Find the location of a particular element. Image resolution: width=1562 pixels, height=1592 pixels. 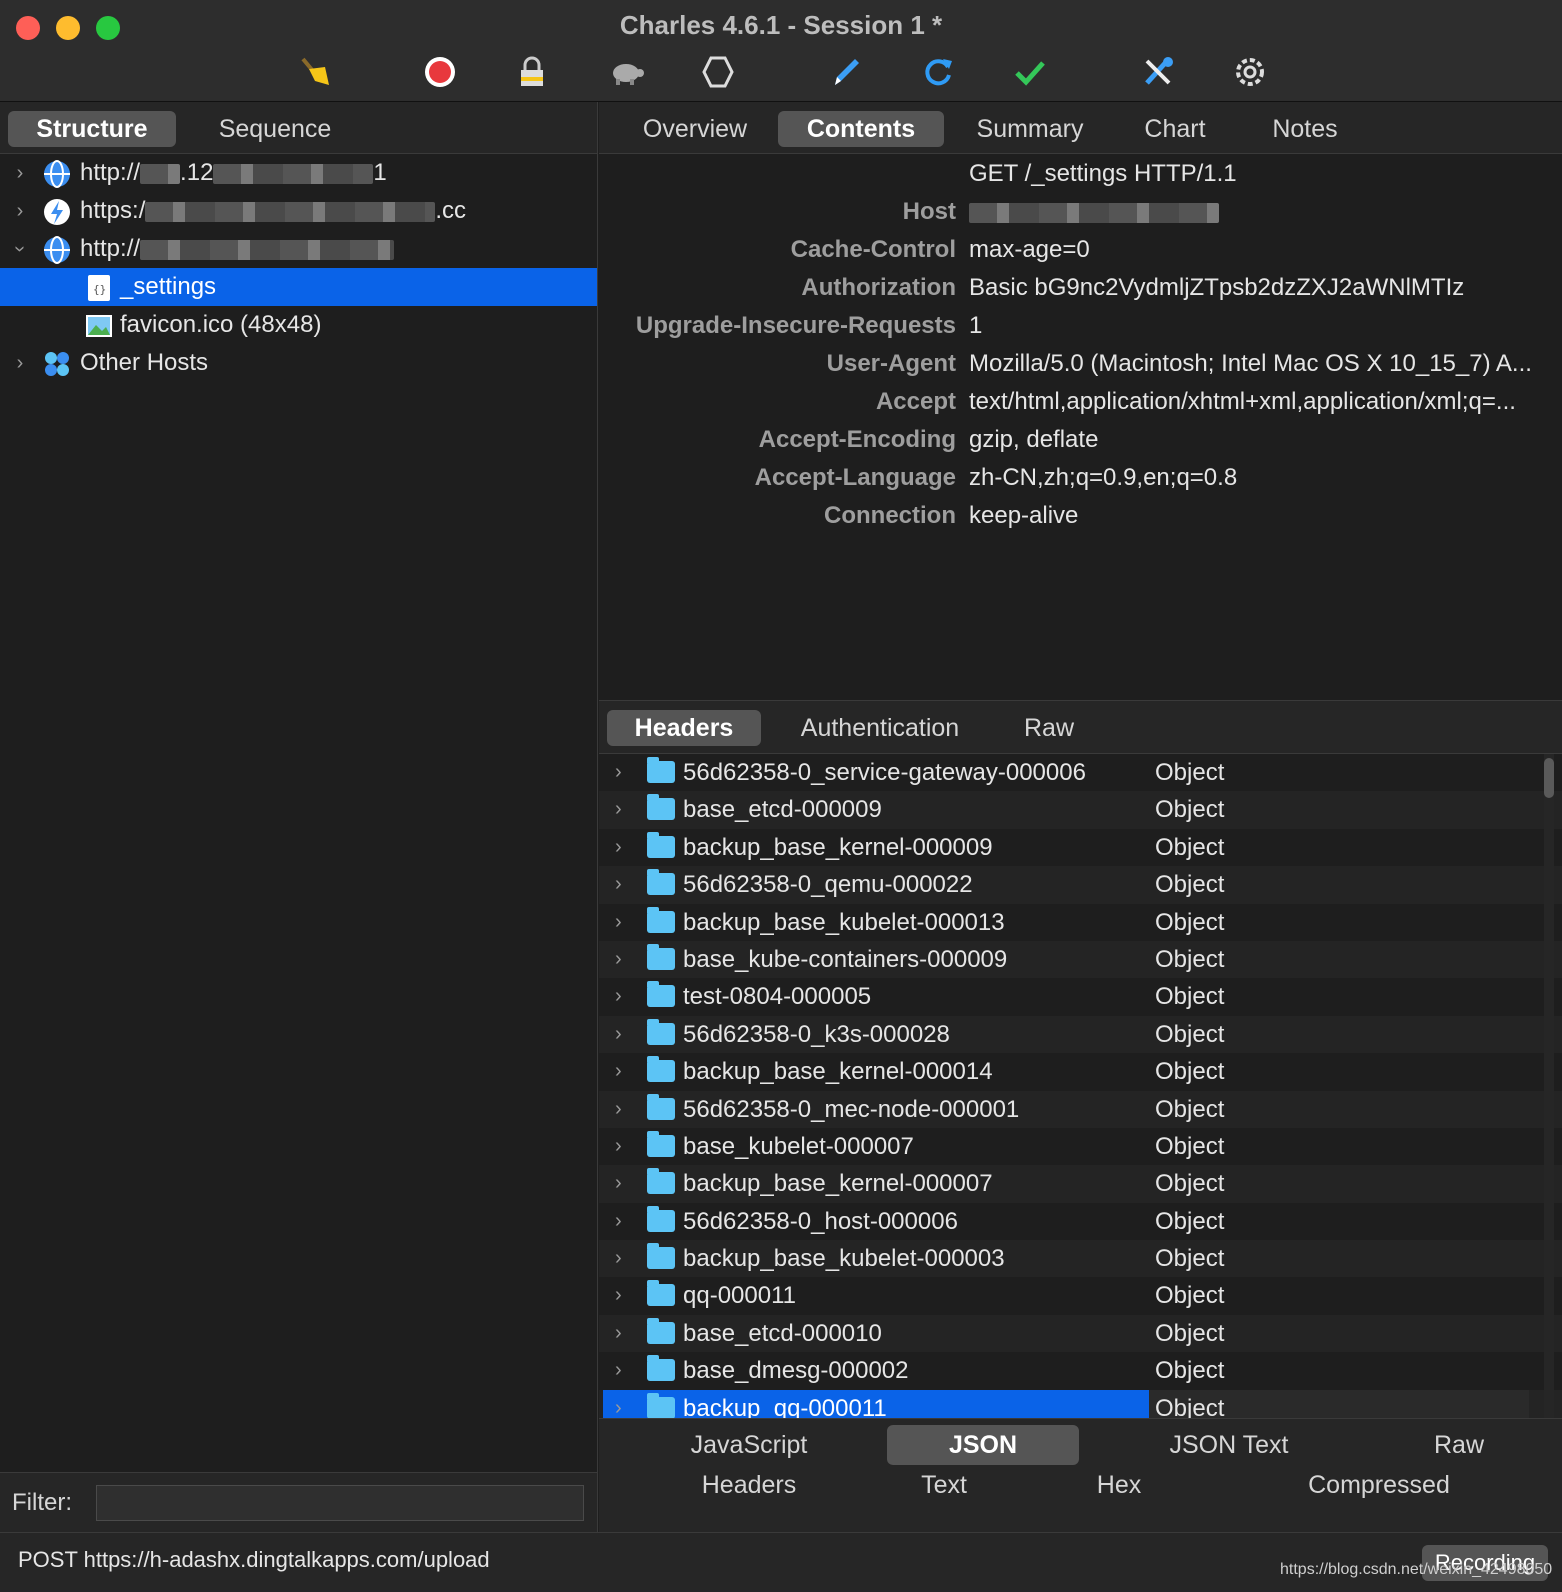

json-row: › base_kube-containers-000009 Object is located at coordinates (1080, 959).